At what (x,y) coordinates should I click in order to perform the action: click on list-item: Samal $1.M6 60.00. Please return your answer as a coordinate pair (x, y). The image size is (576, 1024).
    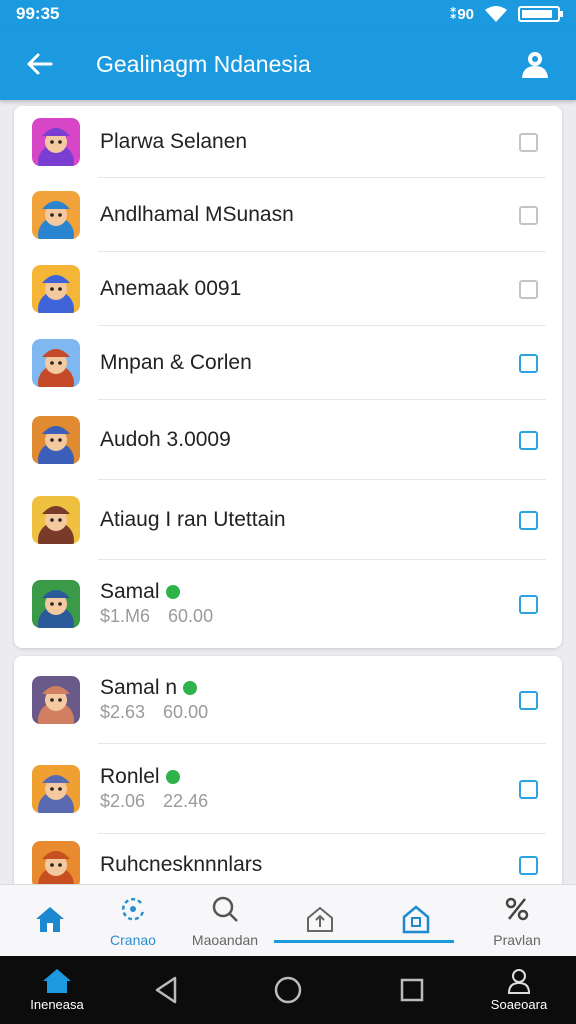
    Looking at the image, I should click on (288, 604).